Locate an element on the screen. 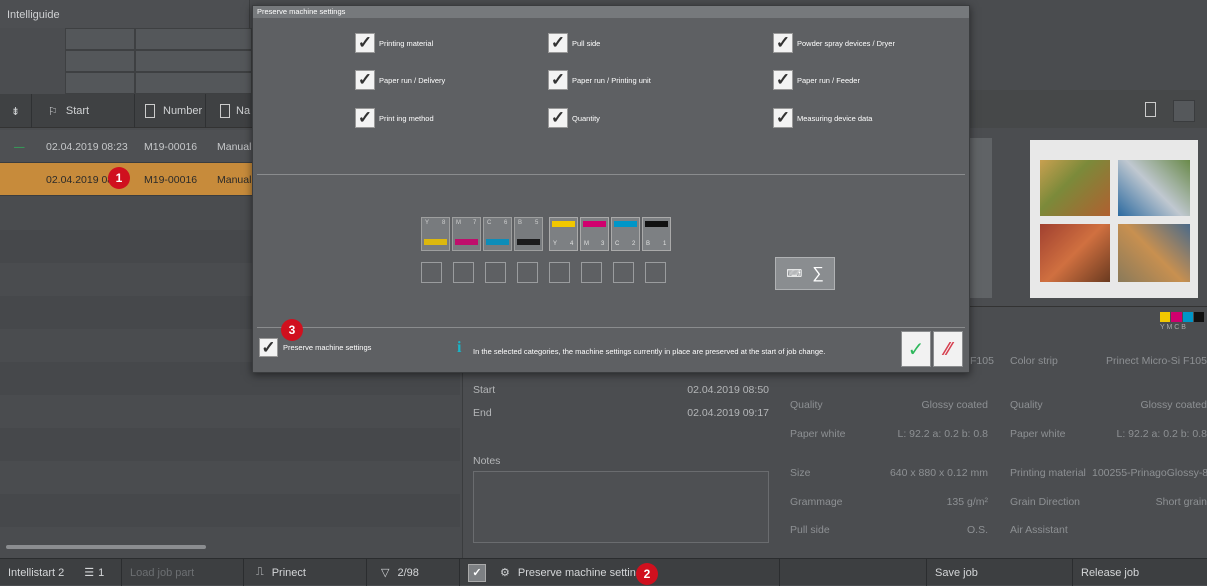  filter-grid is located at coordinates (126, 61).